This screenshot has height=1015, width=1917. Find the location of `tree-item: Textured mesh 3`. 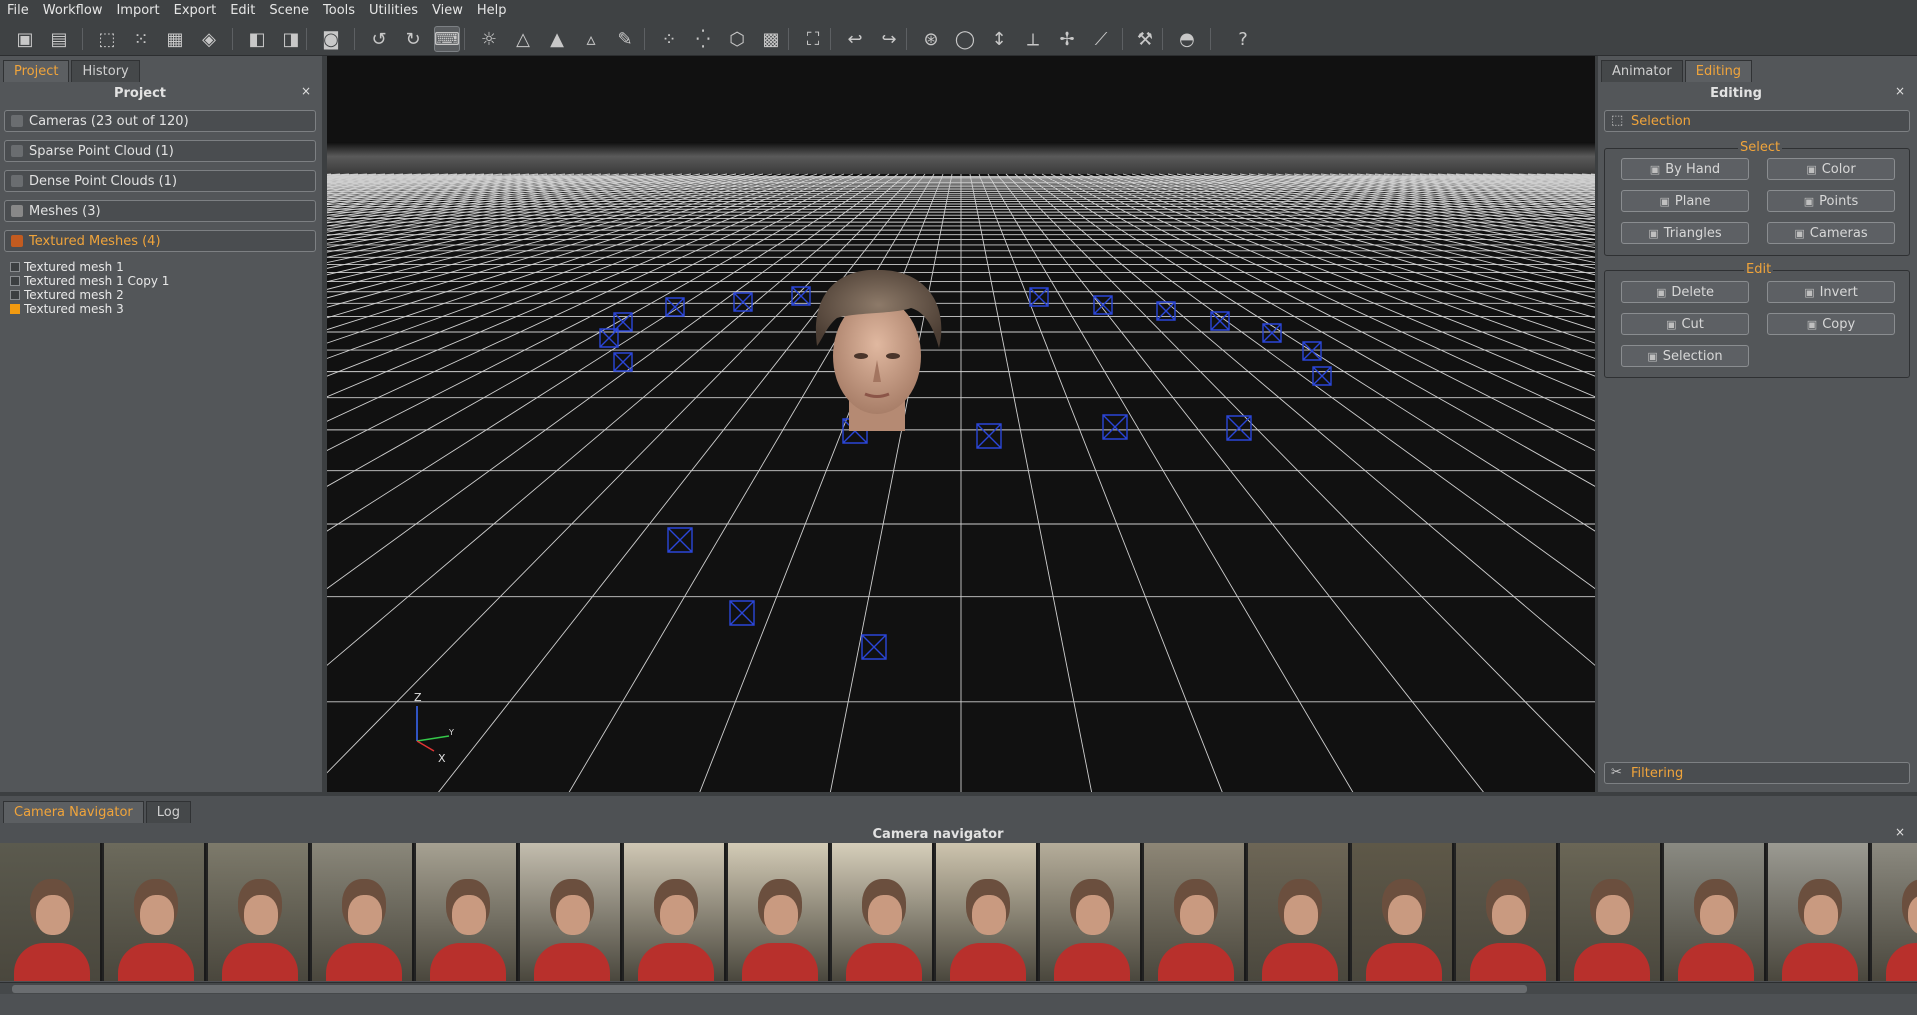

tree-item: Textured mesh 3 is located at coordinates (67, 309).